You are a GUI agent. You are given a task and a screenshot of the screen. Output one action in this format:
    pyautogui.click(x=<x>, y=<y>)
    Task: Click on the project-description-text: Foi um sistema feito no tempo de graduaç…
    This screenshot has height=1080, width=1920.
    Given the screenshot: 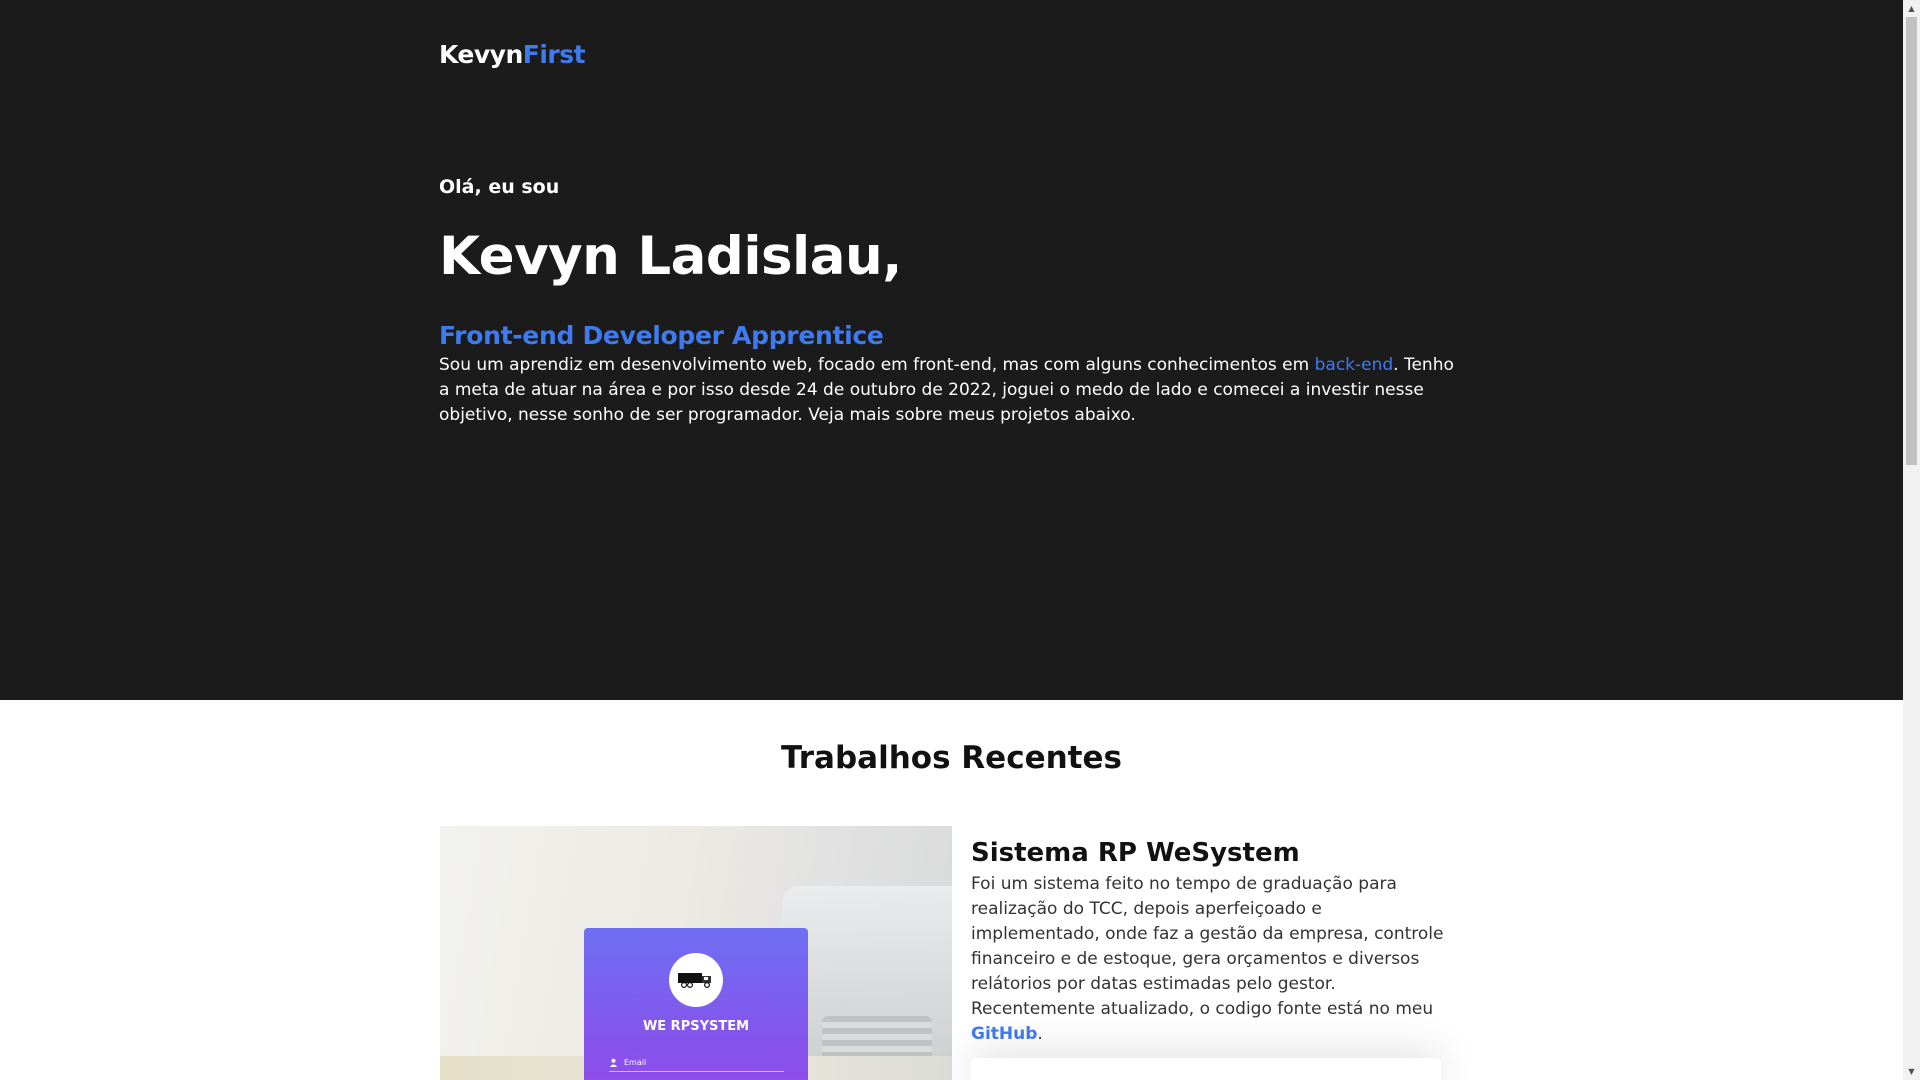 What is the action you would take?
    pyautogui.click(x=1207, y=946)
    